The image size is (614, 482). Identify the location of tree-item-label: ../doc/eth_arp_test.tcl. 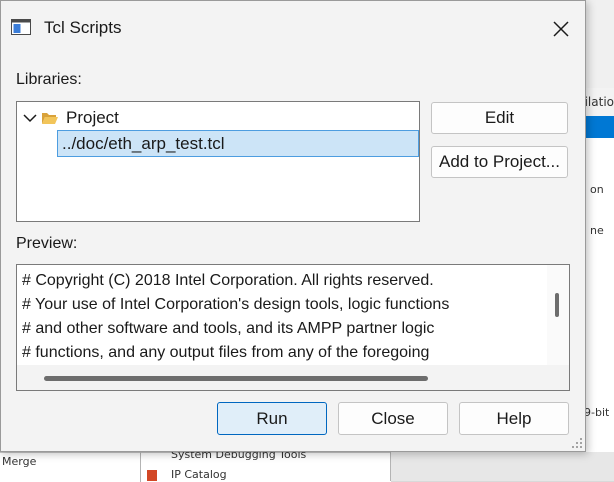
(143, 143).